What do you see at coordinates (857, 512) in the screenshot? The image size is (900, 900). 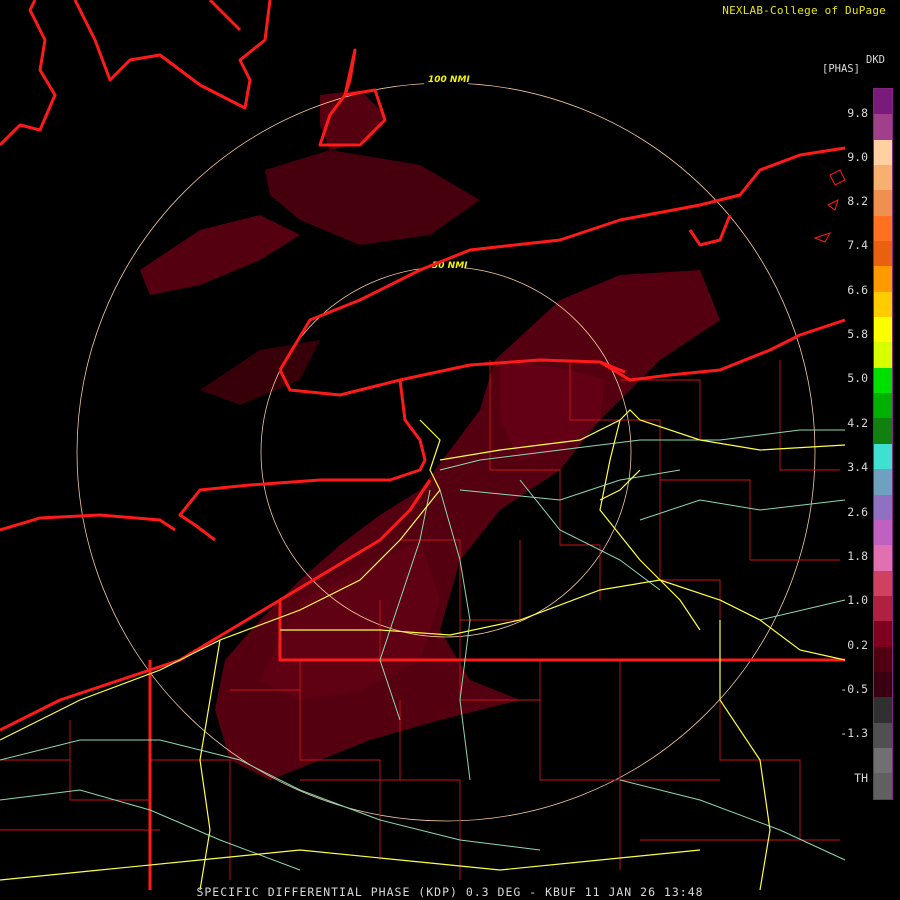 I see `legend-tick-label: 2.6` at bounding box center [857, 512].